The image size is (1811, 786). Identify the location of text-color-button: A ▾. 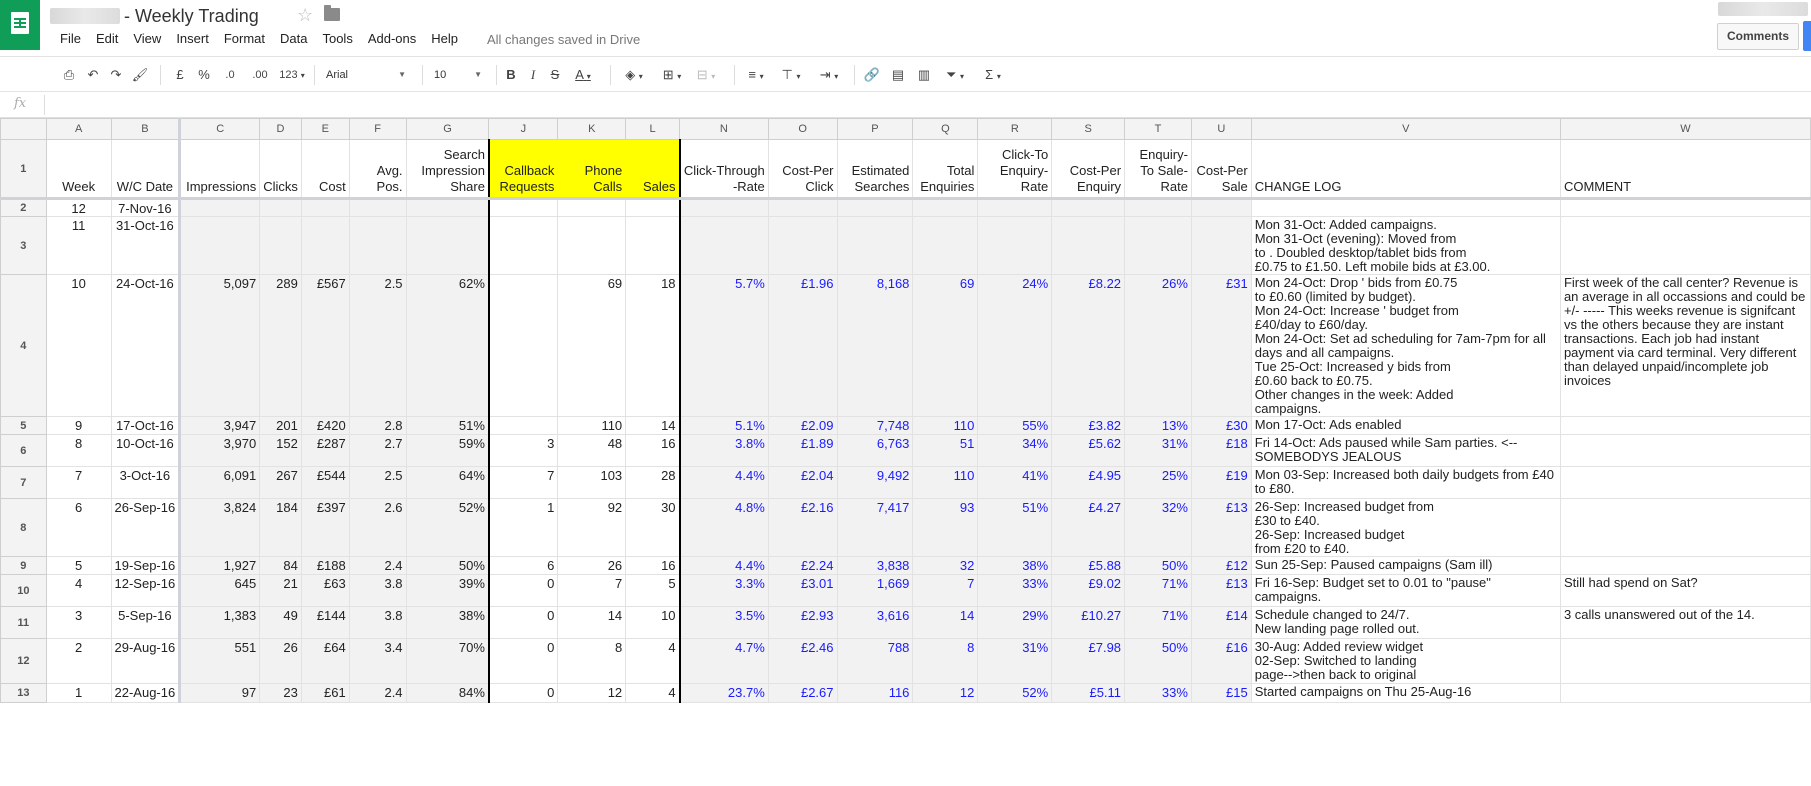
(583, 75).